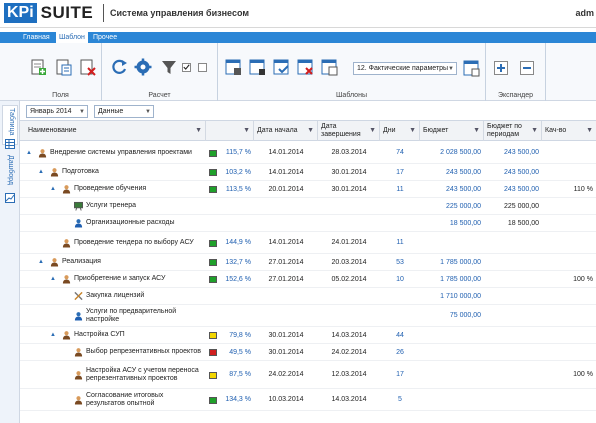  I want to click on template-open-icon, so click(471, 68).